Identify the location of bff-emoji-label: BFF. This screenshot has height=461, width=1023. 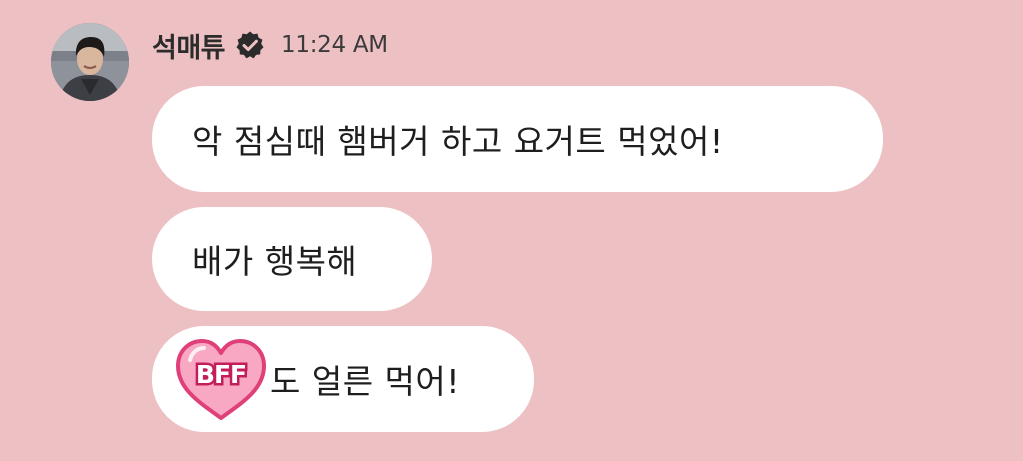
(221, 374).